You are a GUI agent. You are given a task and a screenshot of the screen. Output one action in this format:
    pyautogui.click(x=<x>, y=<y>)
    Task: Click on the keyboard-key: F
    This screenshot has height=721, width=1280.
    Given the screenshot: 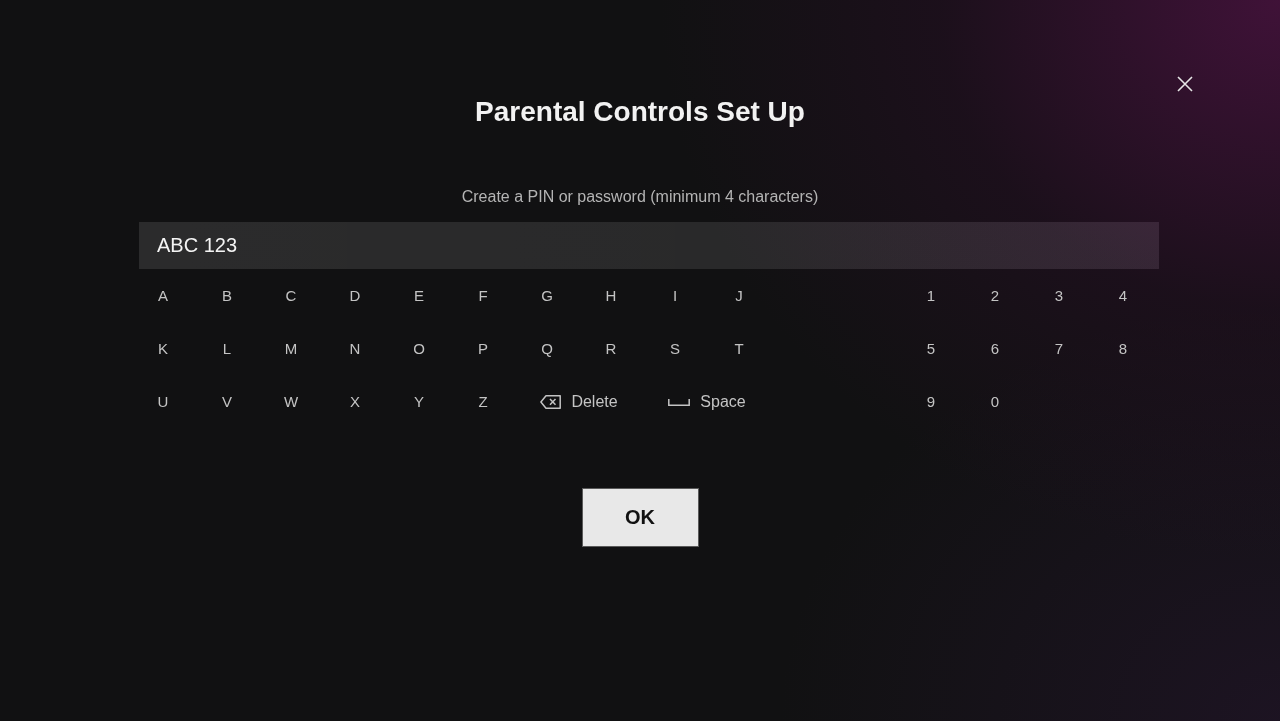 What is the action you would take?
    pyautogui.click(x=483, y=295)
    